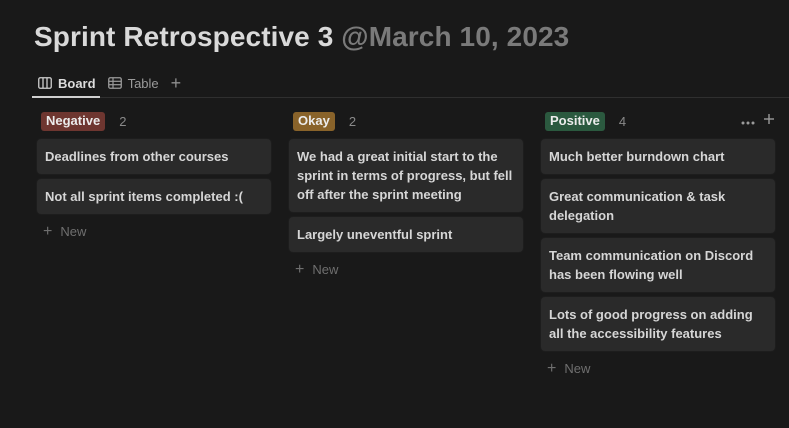  I want to click on page-title: Sprint Retrospective 3 @March 10, 2023, so click(301, 37).